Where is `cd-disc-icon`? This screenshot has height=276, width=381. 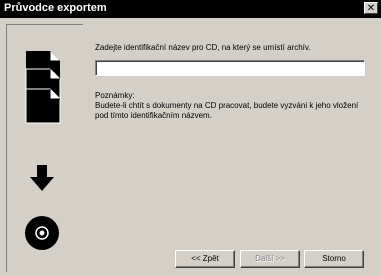 cd-disc-icon is located at coordinates (42, 233).